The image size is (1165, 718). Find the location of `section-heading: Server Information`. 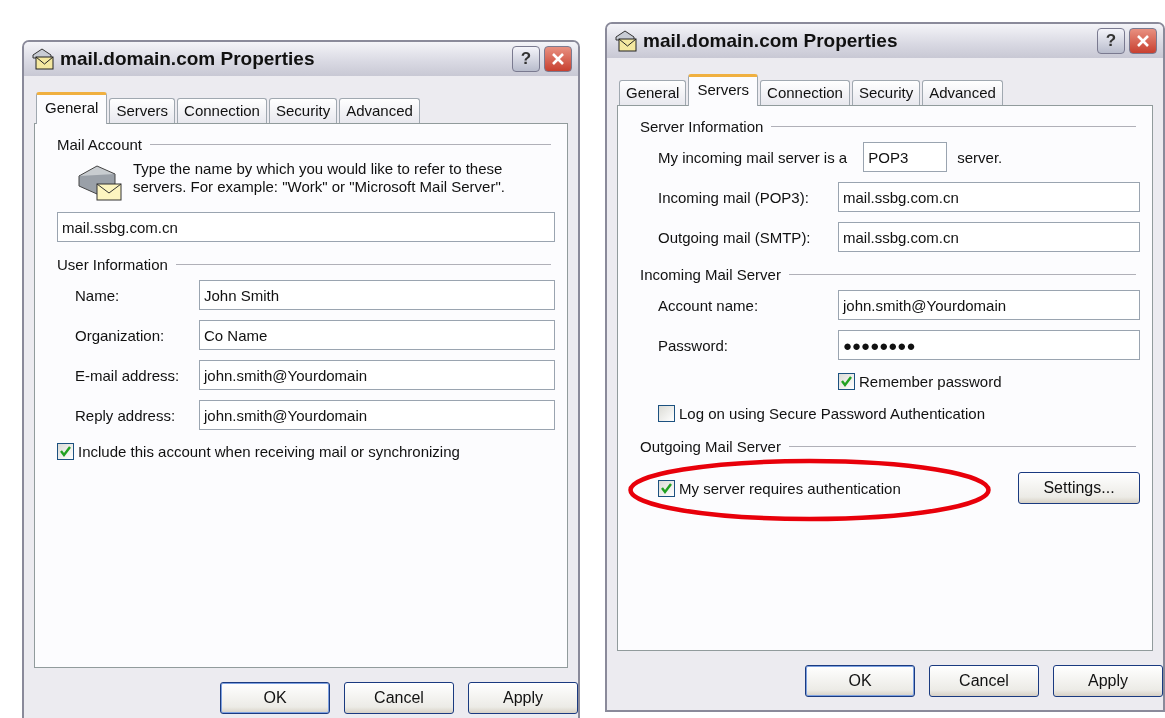

section-heading: Server Information is located at coordinates (702, 126).